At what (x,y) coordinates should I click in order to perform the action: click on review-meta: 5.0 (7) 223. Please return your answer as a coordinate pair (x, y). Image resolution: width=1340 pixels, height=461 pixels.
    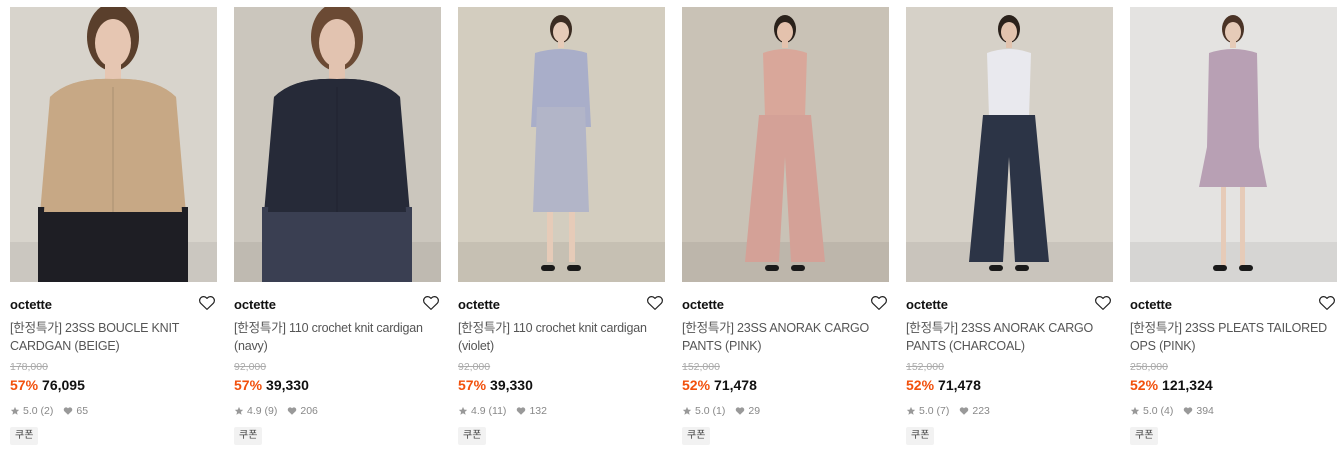
    Looking at the image, I should click on (1009, 411).